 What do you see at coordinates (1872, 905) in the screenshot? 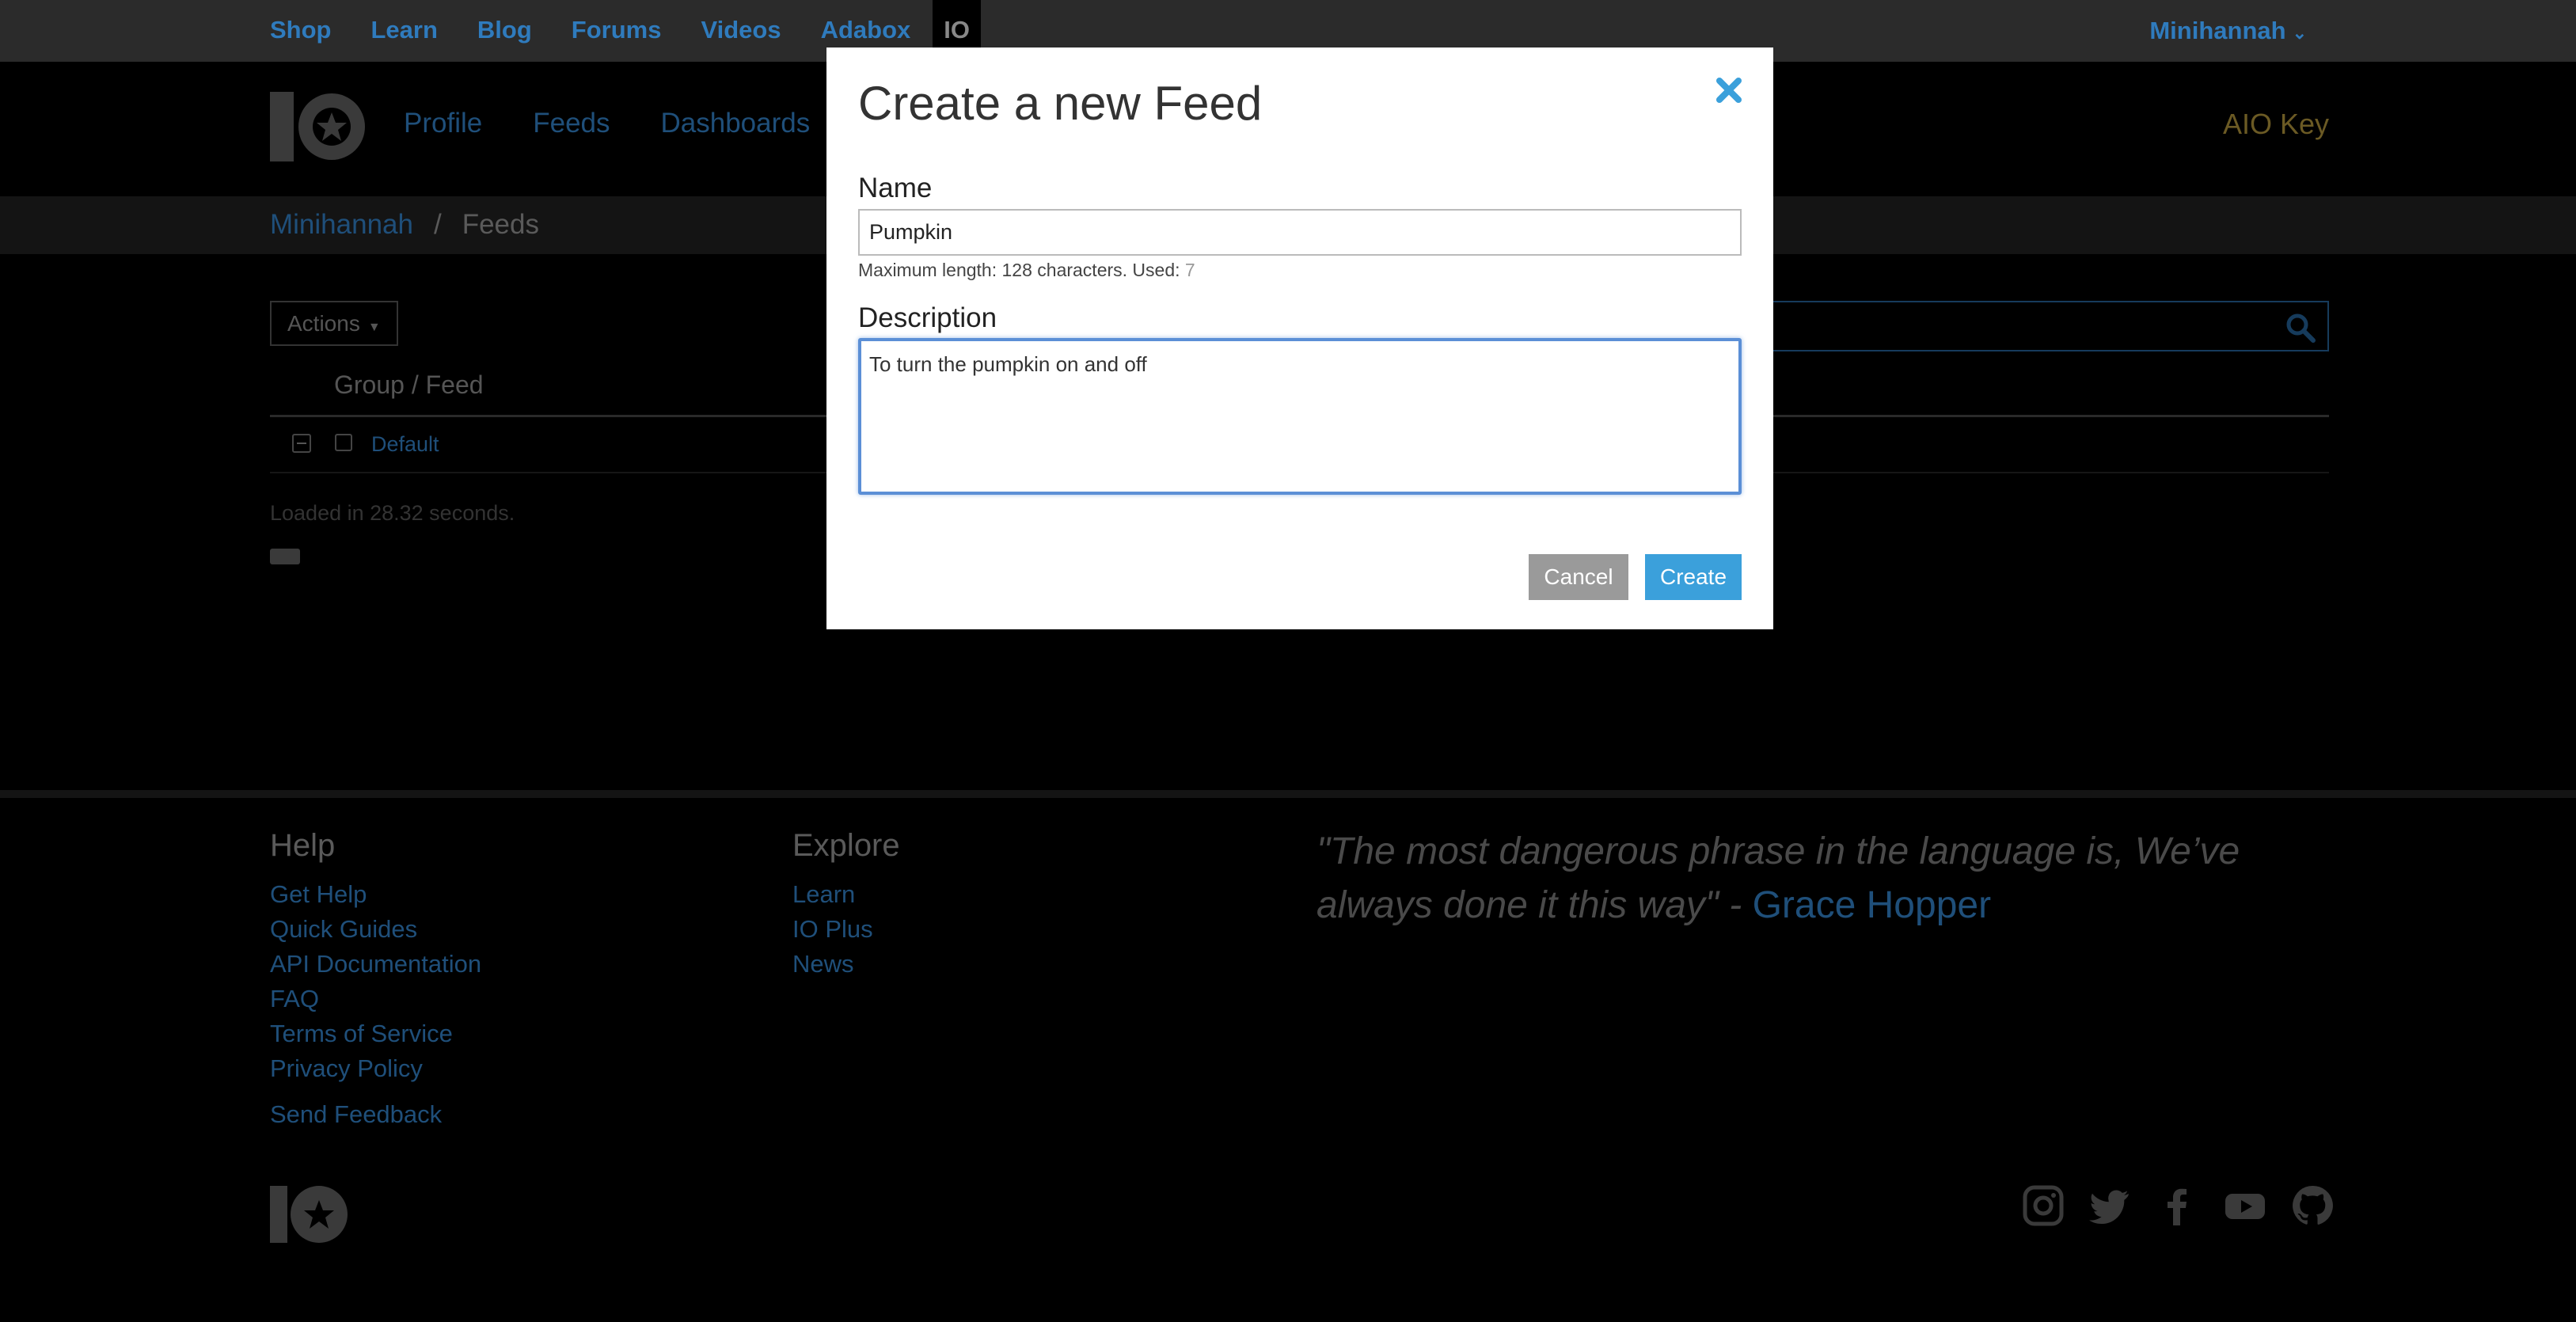
I see `quote-author-link: Grace Hopper` at bounding box center [1872, 905].